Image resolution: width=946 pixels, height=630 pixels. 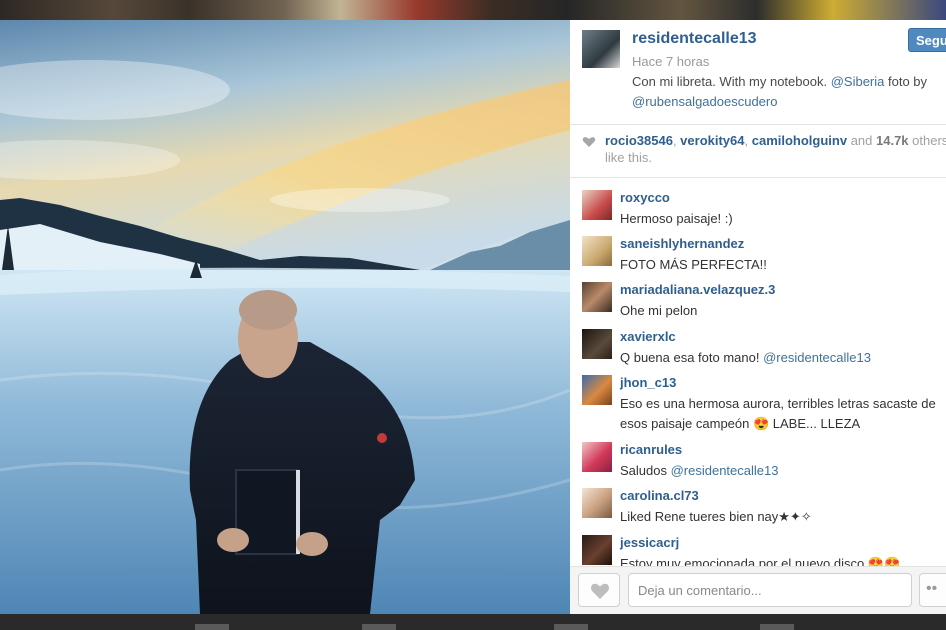 What do you see at coordinates (473, 10) in the screenshot?
I see `background-thumbnail-strip` at bounding box center [473, 10].